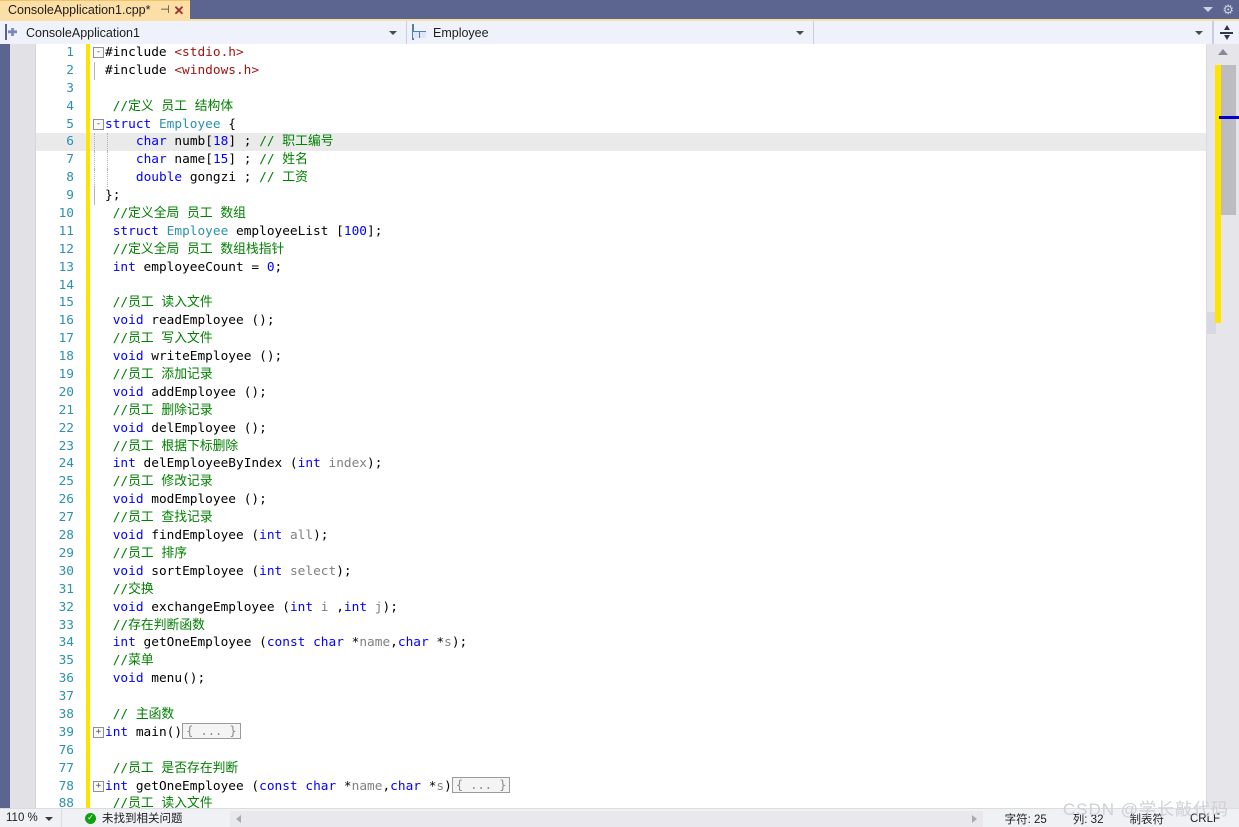 This screenshot has height=827, width=1239. Describe the element at coordinates (621, 625) in the screenshot. I see `code-line: 33 //存在判断函数` at that location.